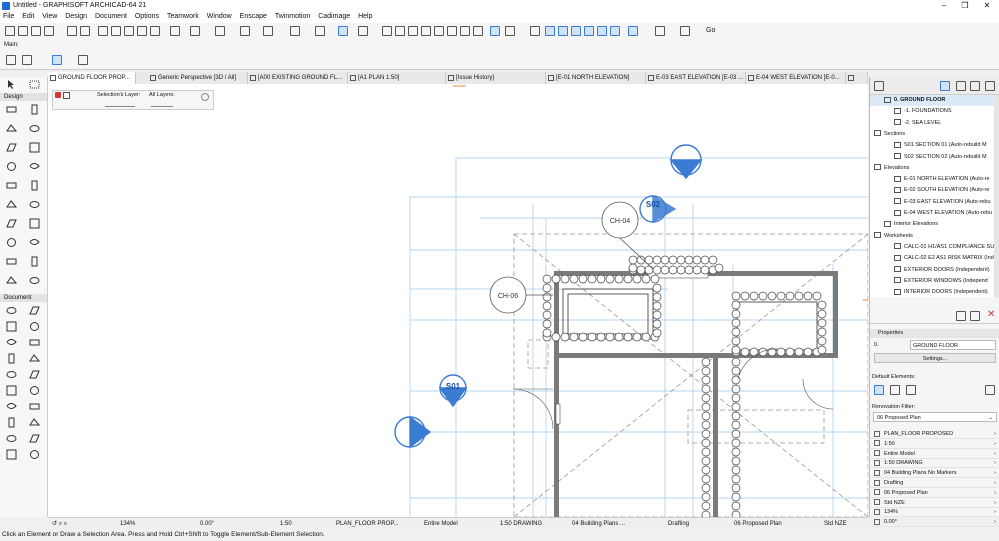  Describe the element at coordinates (478, 31) in the screenshot. I see `elevate-icon` at that location.